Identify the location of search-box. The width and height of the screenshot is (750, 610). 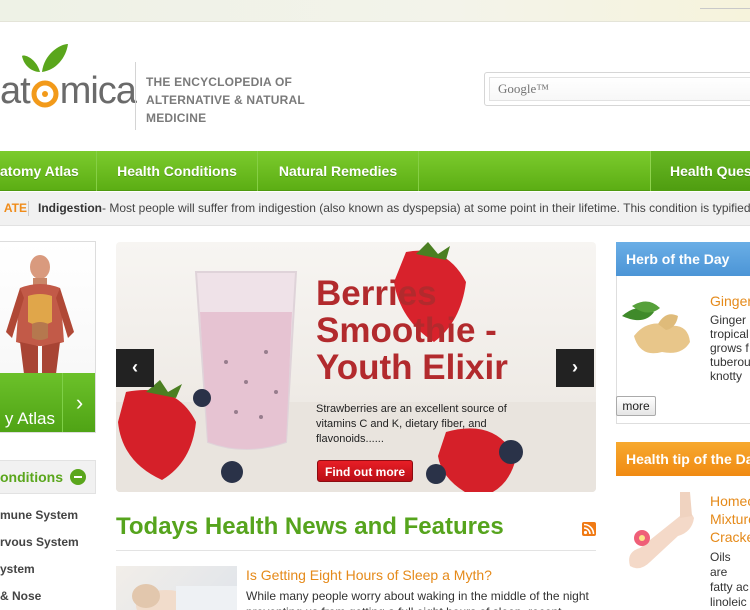
(617, 89).